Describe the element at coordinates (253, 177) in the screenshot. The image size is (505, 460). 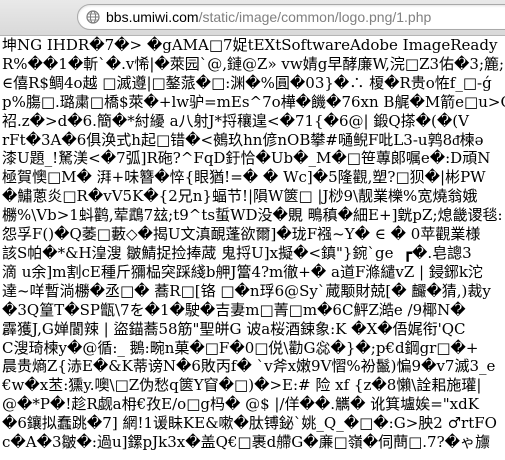
I see `garbled-line: 極賀懊□M� 湃+味簪�悴{眼猶!=� � Wc]�5隆觀,塑?□狈�|彬PW` at that location.